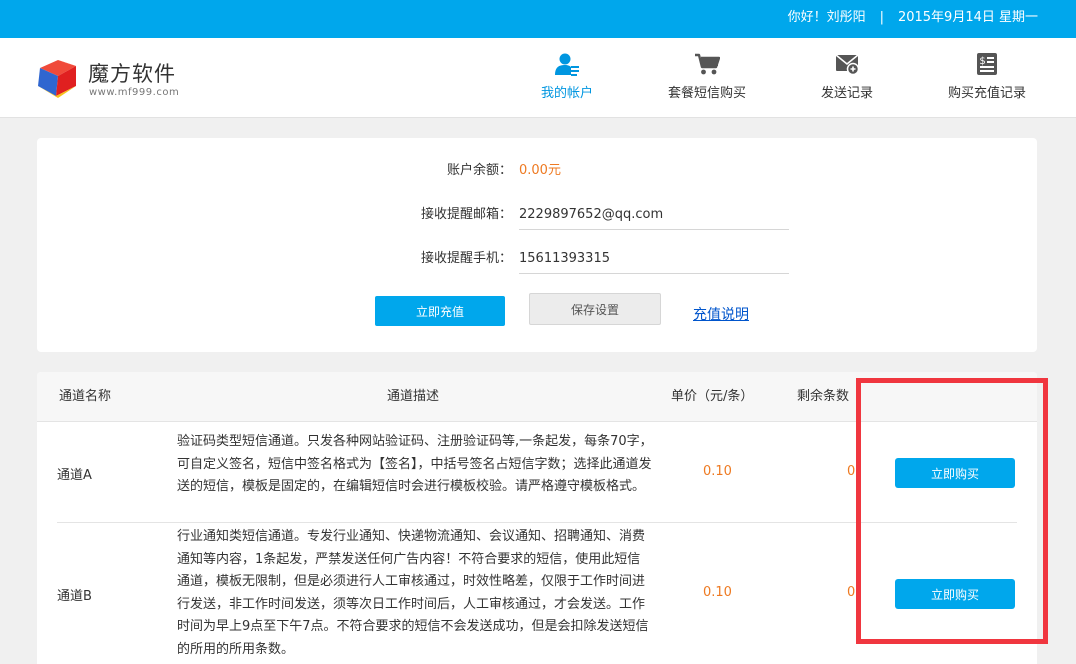 The image size is (1076, 664). Describe the element at coordinates (440, 311) in the screenshot. I see `recharge-now-button: 立即充值` at that location.